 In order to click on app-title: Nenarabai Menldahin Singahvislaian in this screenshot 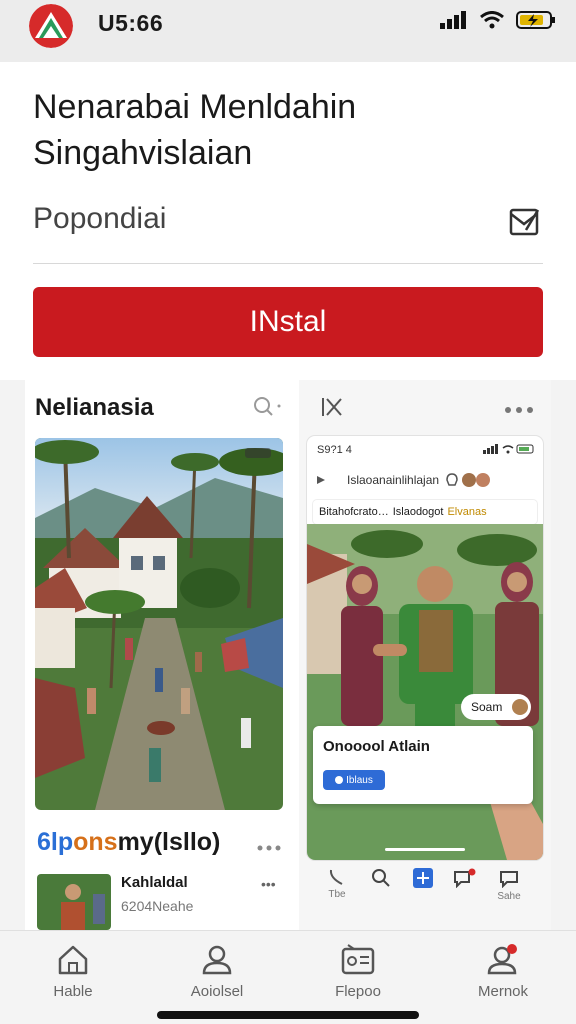, I will do `click(195, 130)`.